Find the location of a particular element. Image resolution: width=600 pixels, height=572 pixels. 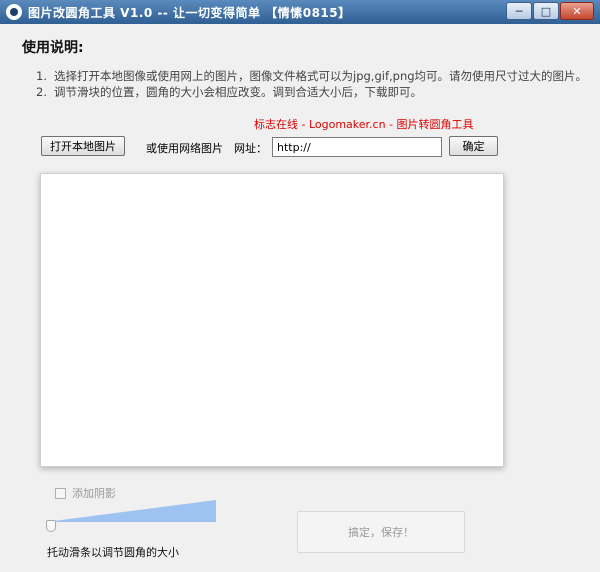

or-web-image-label: 或使用网络图片 is located at coordinates (184, 148).